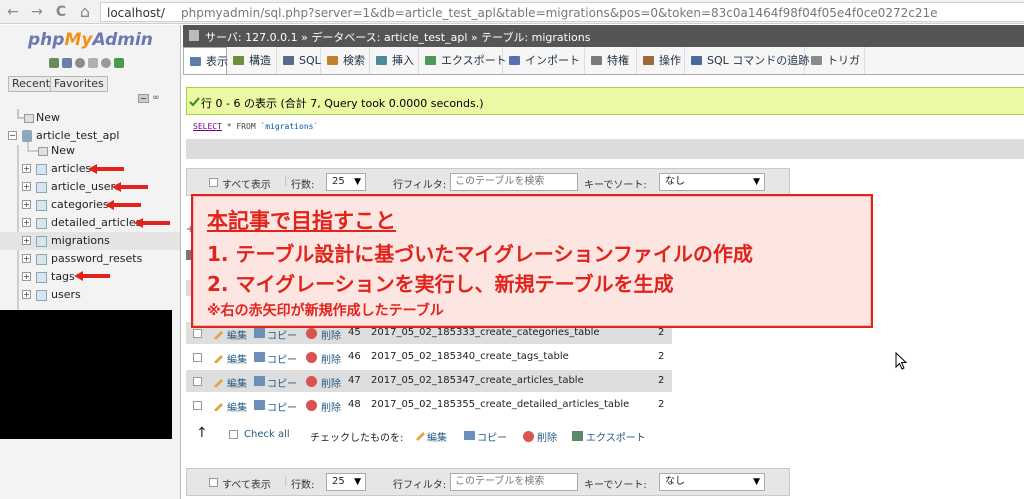 This screenshot has width=1024, height=499. What do you see at coordinates (463, 60) in the screenshot?
I see `tab-5: エクスポート` at bounding box center [463, 60].